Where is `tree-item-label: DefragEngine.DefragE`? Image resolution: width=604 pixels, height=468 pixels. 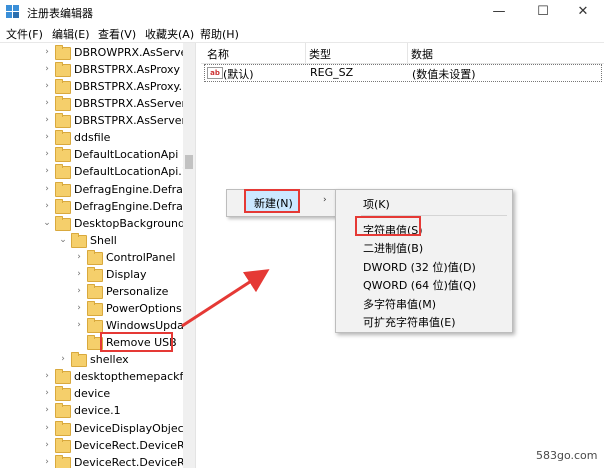
tree-item-label: DefragEngine.DefragE is located at coordinates (134, 189).